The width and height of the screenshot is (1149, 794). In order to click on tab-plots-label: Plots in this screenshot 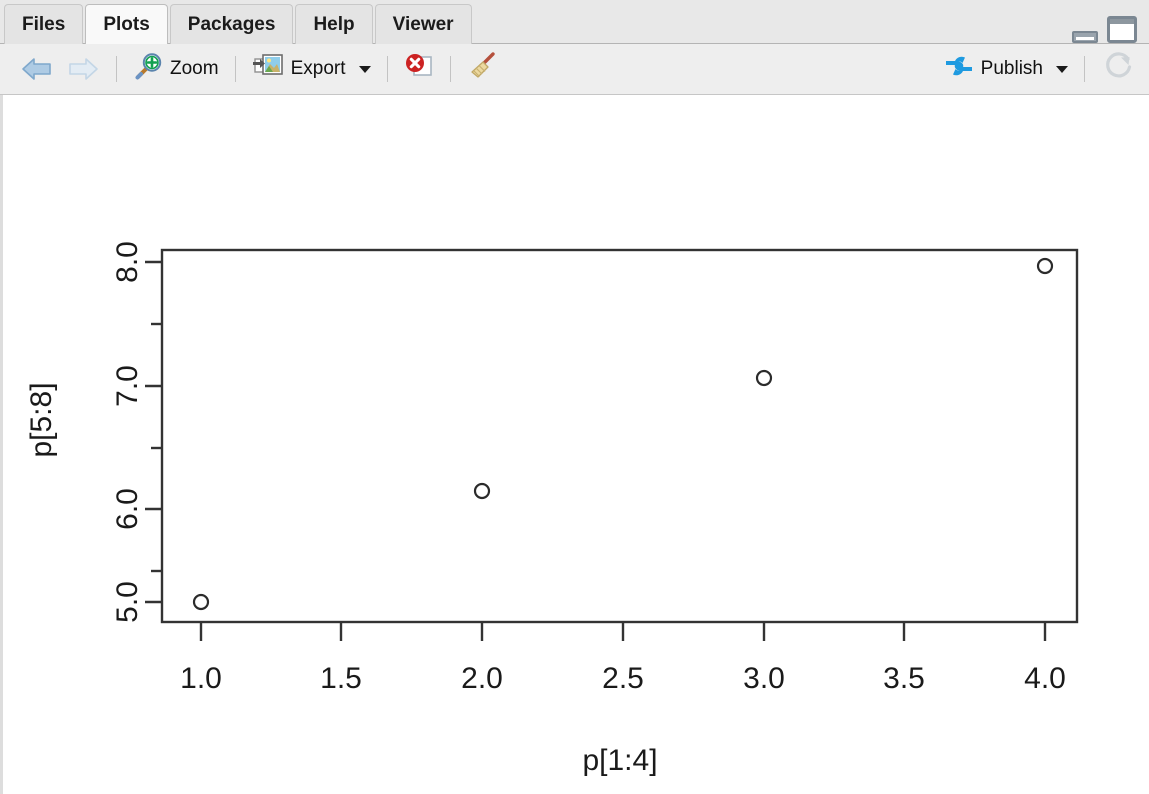, I will do `click(126, 24)`.